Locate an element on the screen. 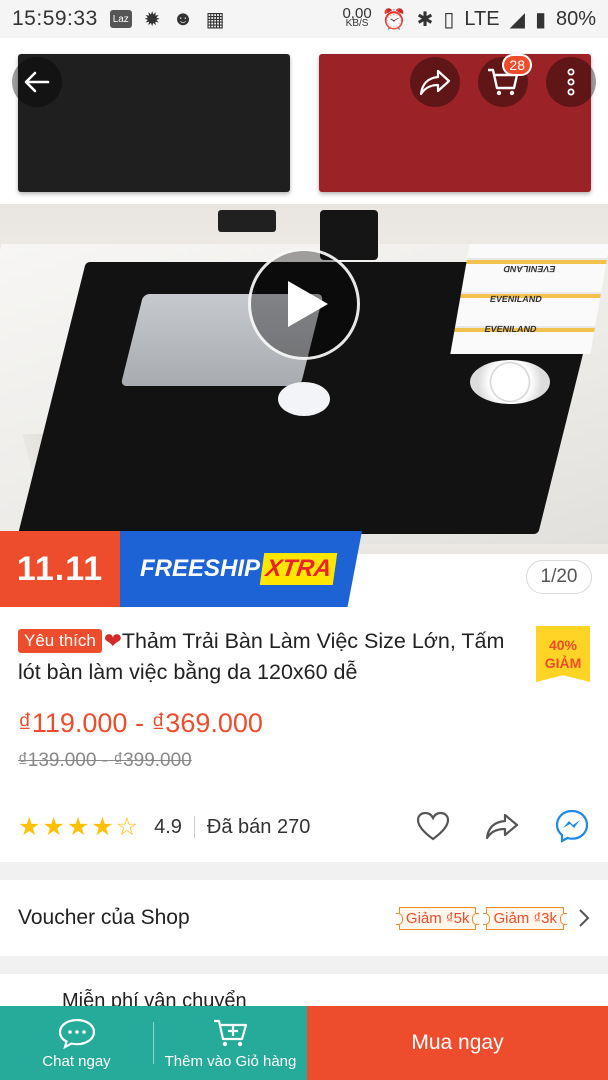 The image size is (608, 1080). game-icon: ☻ is located at coordinates (183, 18).